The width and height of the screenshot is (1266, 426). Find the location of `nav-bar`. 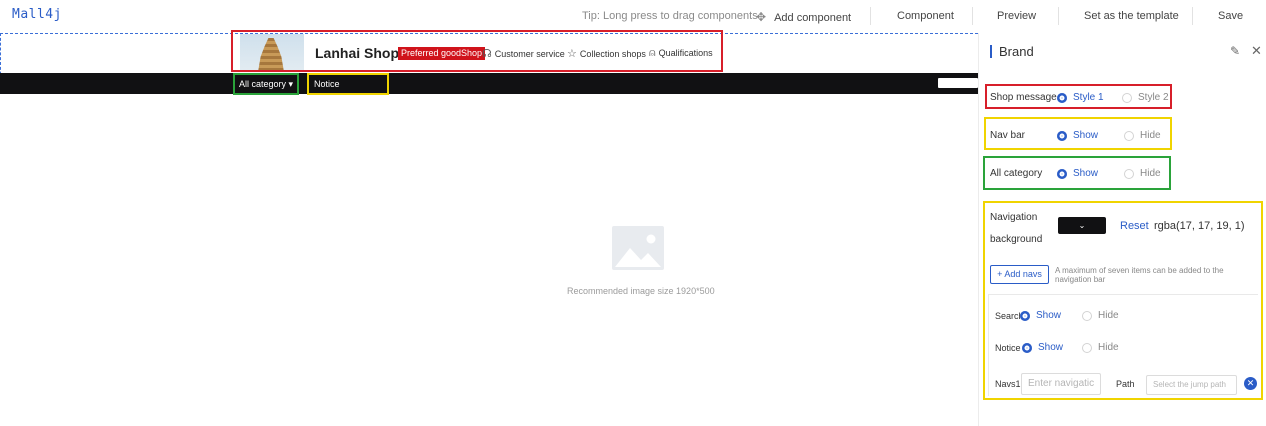

nav-bar is located at coordinates (489, 83).